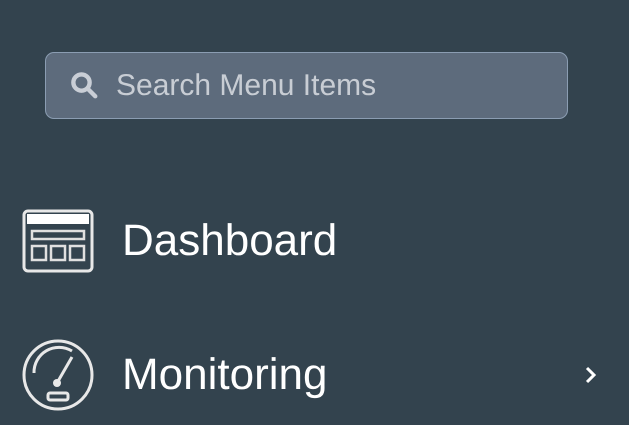 This screenshot has height=425, width=629. What do you see at coordinates (58, 375) in the screenshot?
I see `gauge-icon` at bounding box center [58, 375].